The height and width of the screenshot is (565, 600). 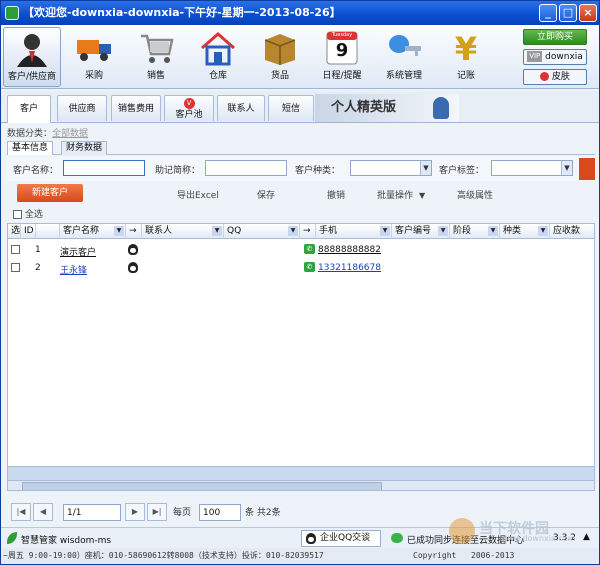 What do you see at coordinates (157, 512) in the screenshot?
I see `last-page-button: ▶|` at bounding box center [157, 512].